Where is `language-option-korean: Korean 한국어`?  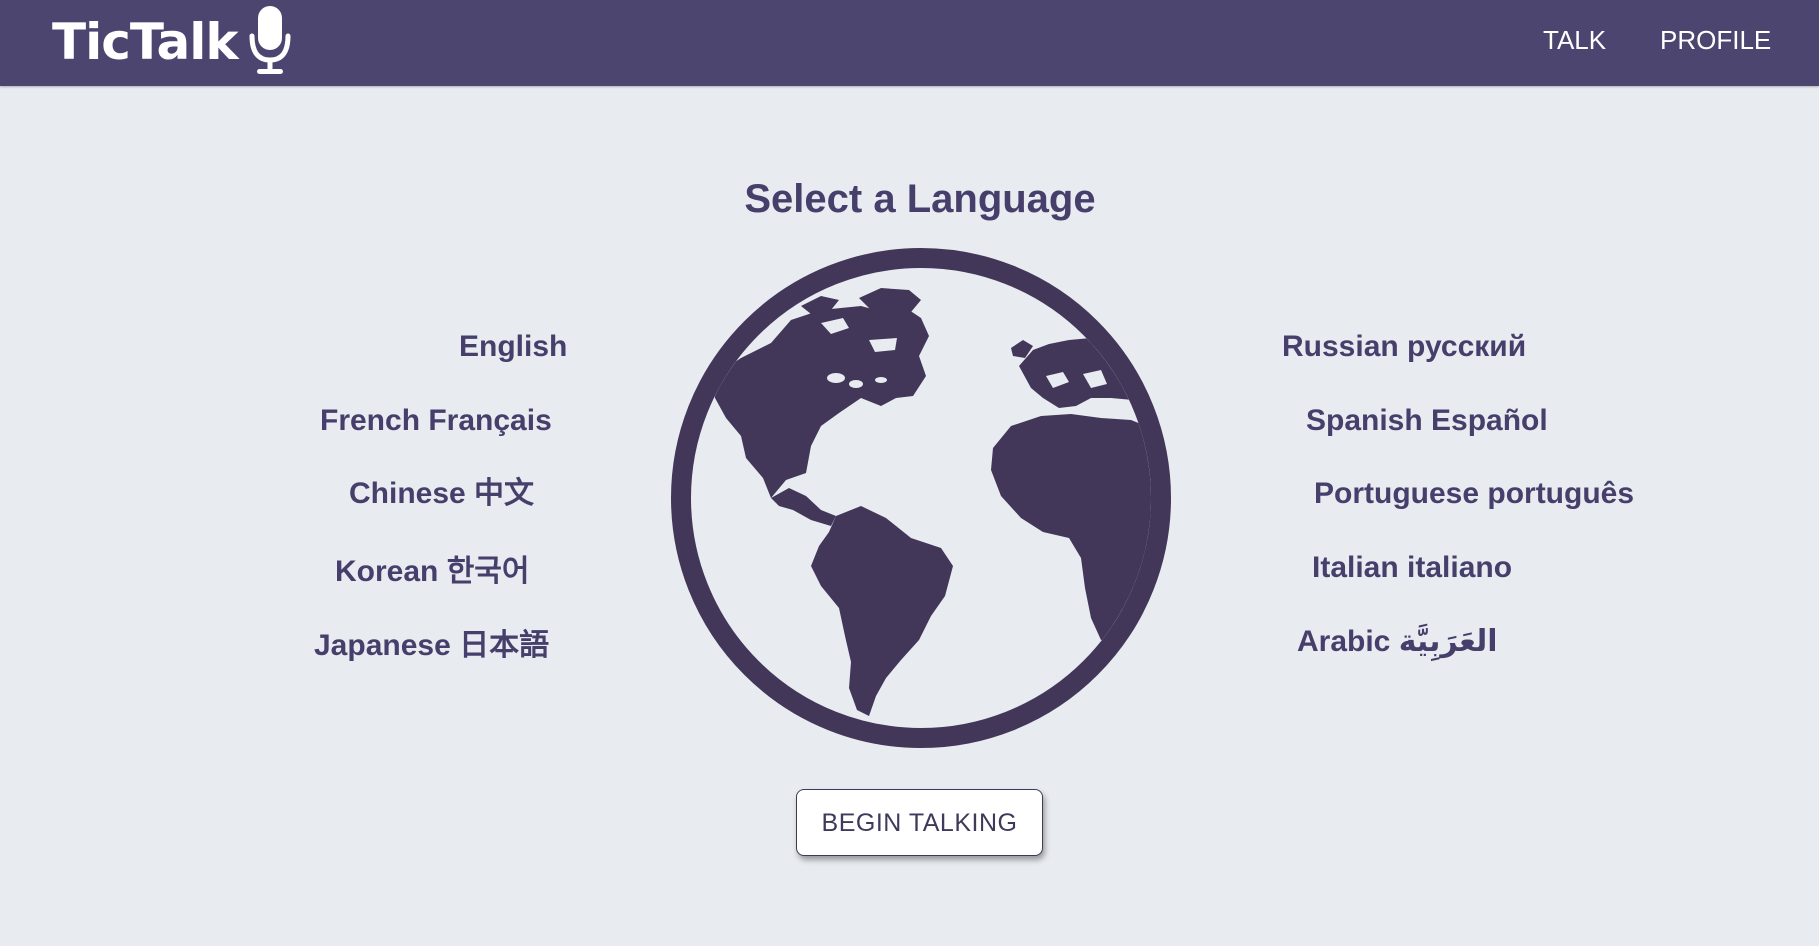 language-option-korean: Korean 한국어 is located at coordinates (432, 572).